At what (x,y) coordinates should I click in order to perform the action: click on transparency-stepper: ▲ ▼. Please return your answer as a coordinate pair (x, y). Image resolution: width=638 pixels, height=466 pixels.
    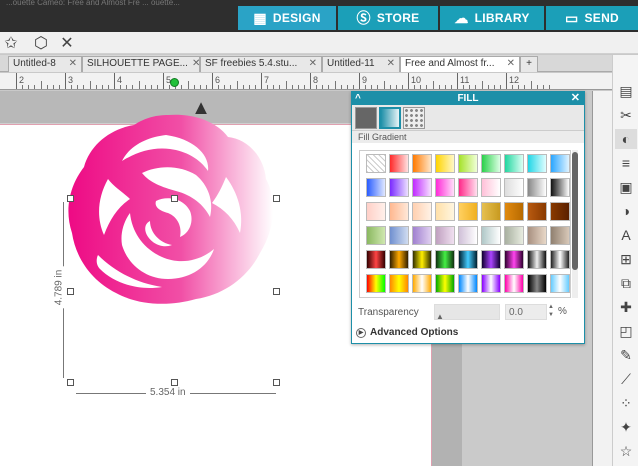
    Looking at the image, I should click on (551, 311).